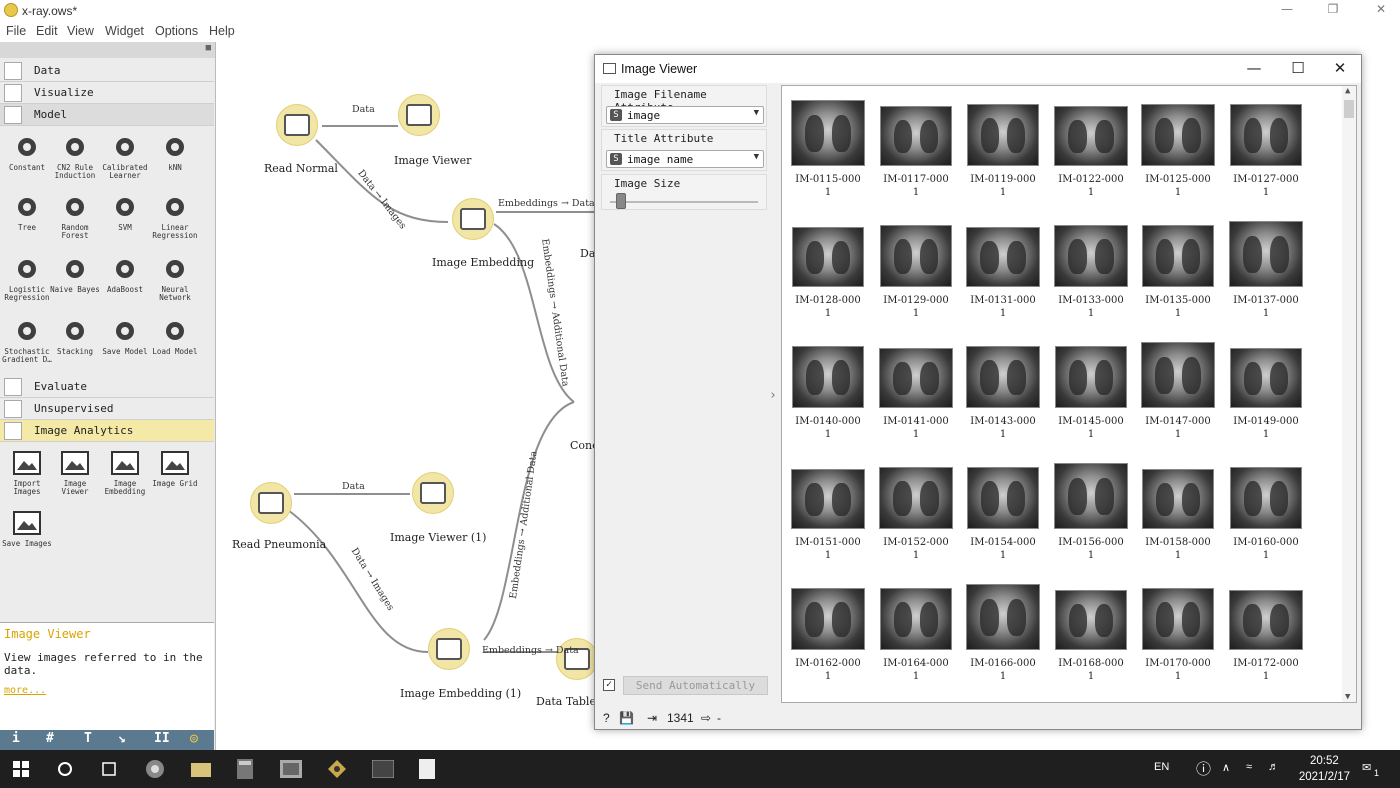  I want to click on menu-edit: Edit, so click(47, 31).